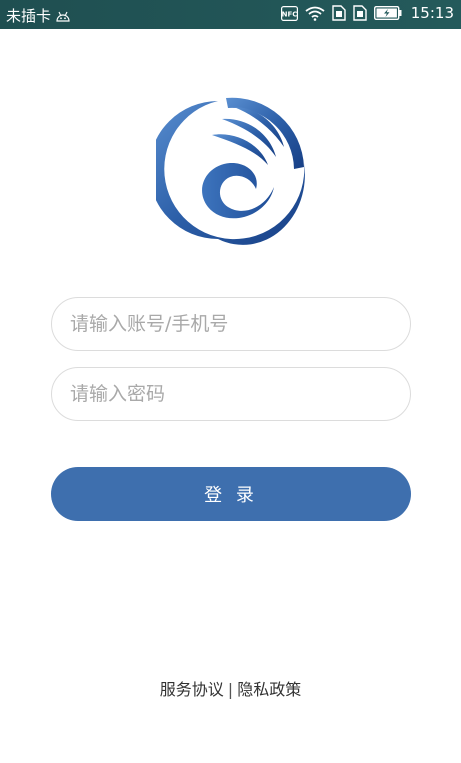 This screenshot has height=763, width=461. Describe the element at coordinates (29, 16) in the screenshot. I see `carrier-label: 未插卡` at that location.